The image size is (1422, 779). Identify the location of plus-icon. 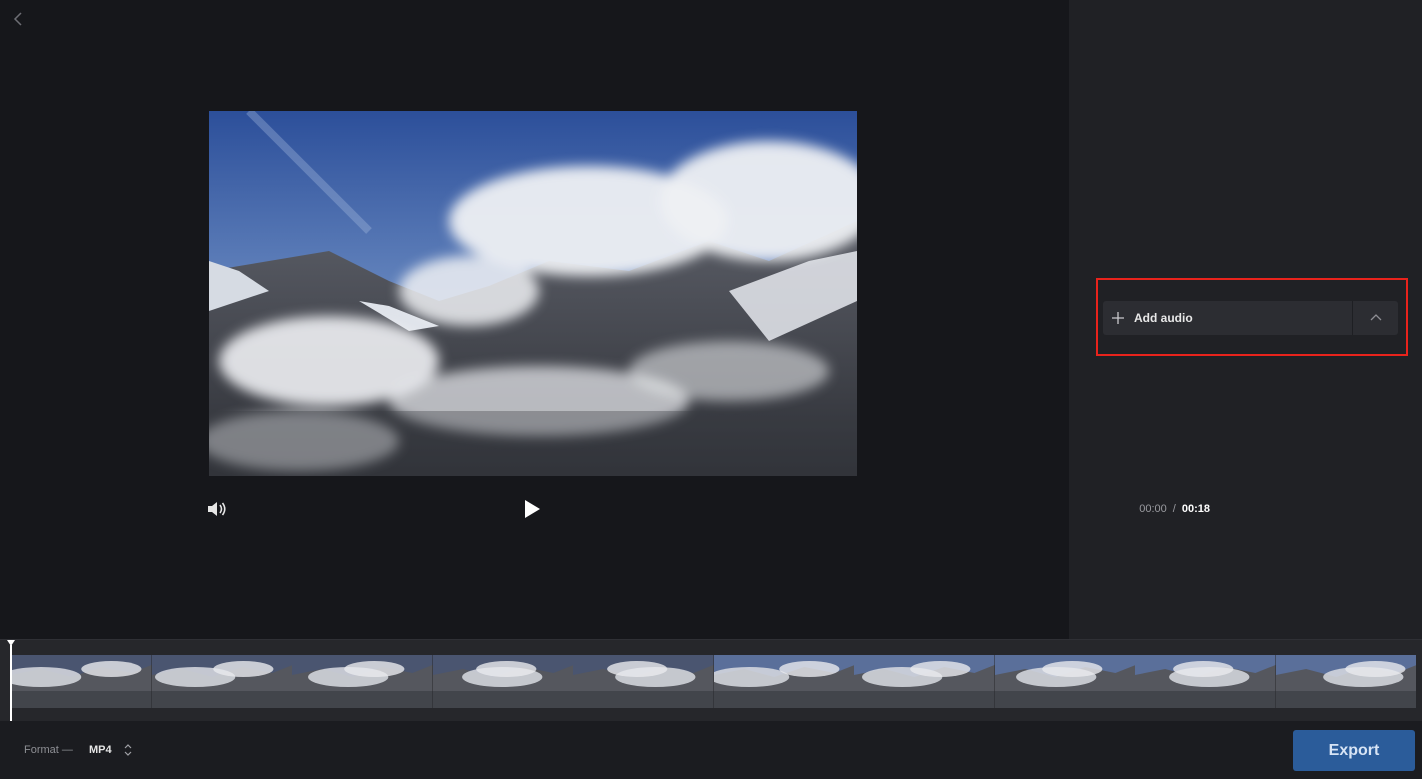
(1118, 318).